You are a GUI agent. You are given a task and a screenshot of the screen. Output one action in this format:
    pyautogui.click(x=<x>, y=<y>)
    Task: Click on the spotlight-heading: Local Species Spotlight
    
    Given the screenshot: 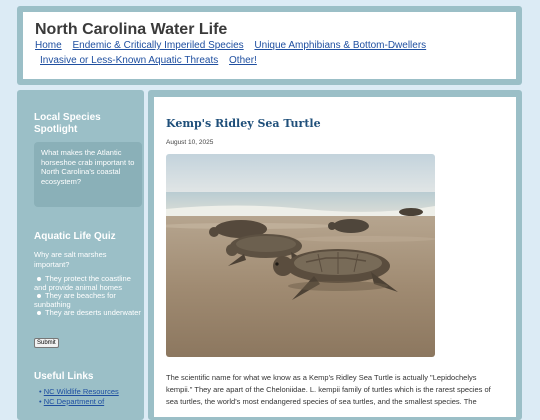 What is the action you would take?
    pyautogui.click(x=67, y=123)
    